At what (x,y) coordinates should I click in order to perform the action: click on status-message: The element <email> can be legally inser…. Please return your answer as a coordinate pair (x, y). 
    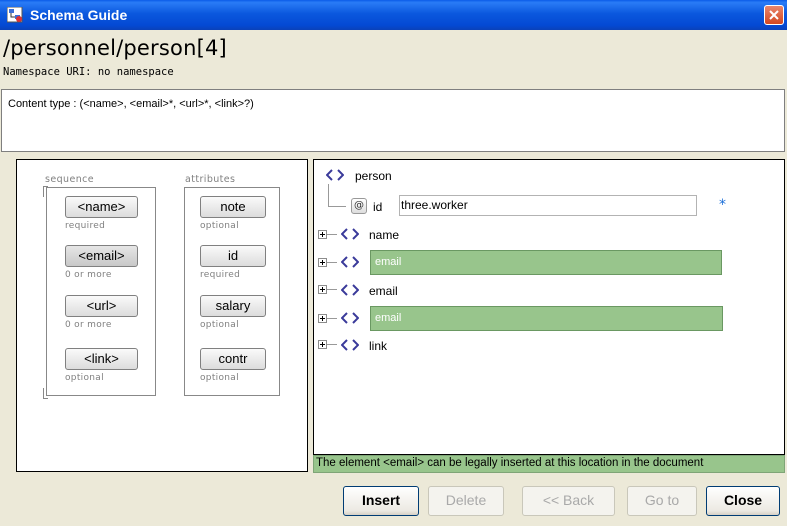
    Looking at the image, I should click on (549, 464).